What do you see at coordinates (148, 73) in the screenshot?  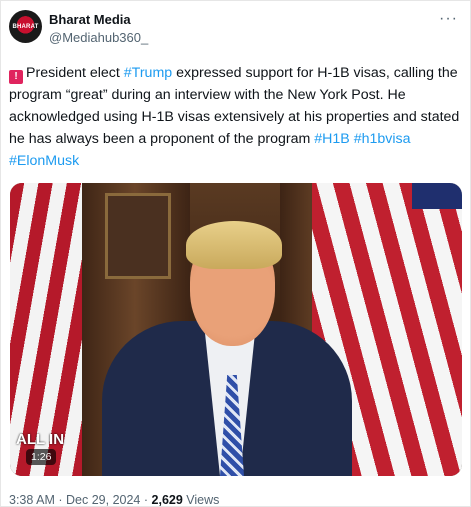 I see `hashtag-trump: #Trump` at bounding box center [148, 73].